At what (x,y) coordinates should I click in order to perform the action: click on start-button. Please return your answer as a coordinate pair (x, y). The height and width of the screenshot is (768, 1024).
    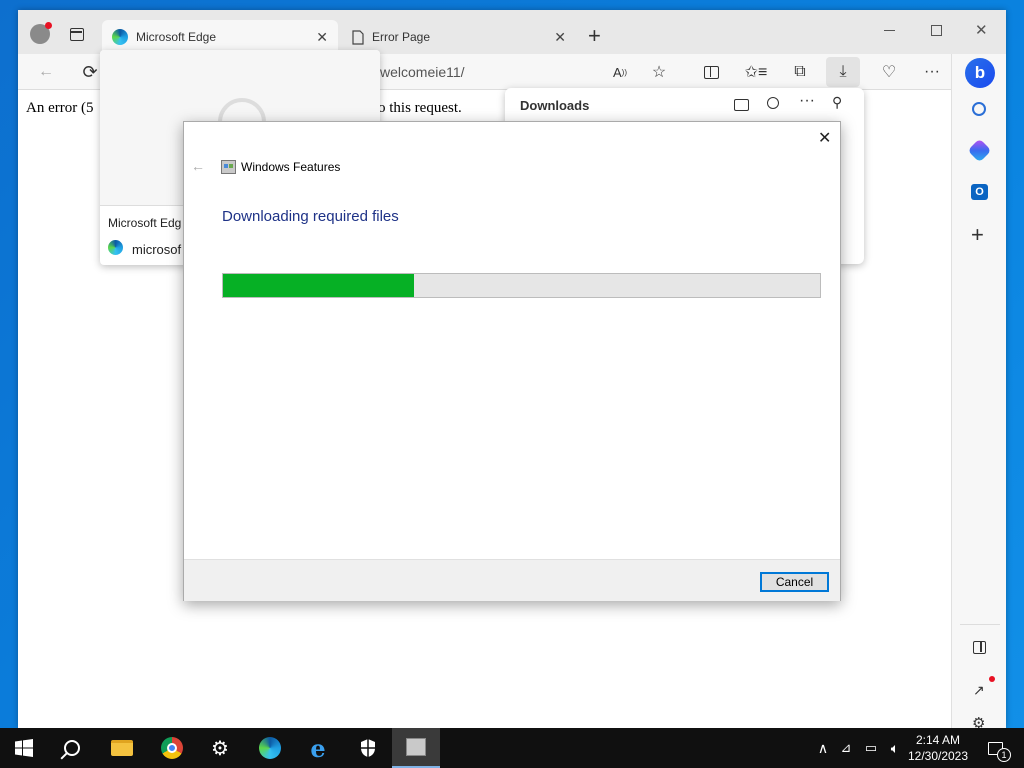
    Looking at the image, I should click on (24, 748).